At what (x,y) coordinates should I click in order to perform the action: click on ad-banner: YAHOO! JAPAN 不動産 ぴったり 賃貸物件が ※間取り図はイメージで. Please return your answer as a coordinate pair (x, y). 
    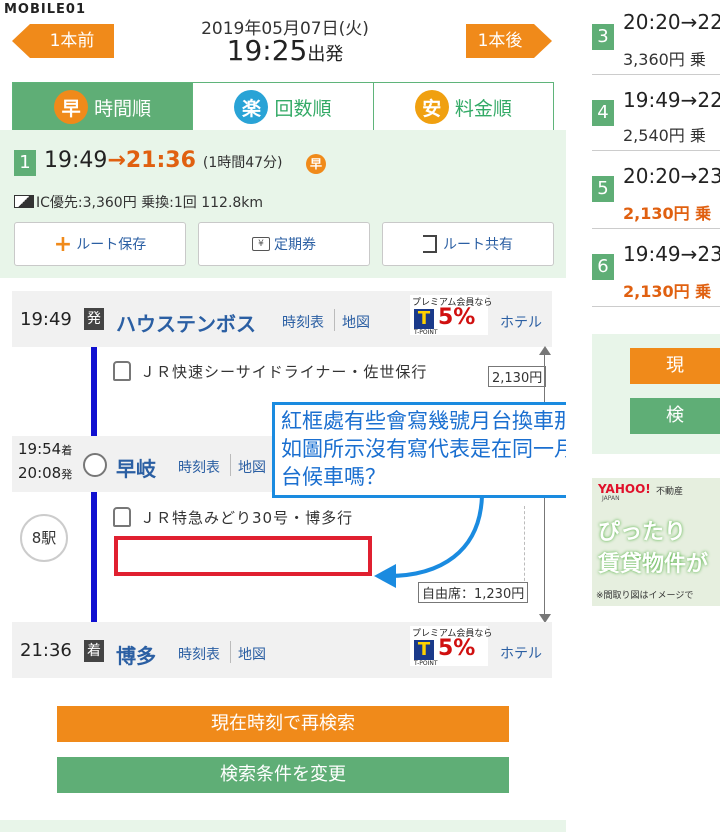
    Looking at the image, I should click on (656, 542).